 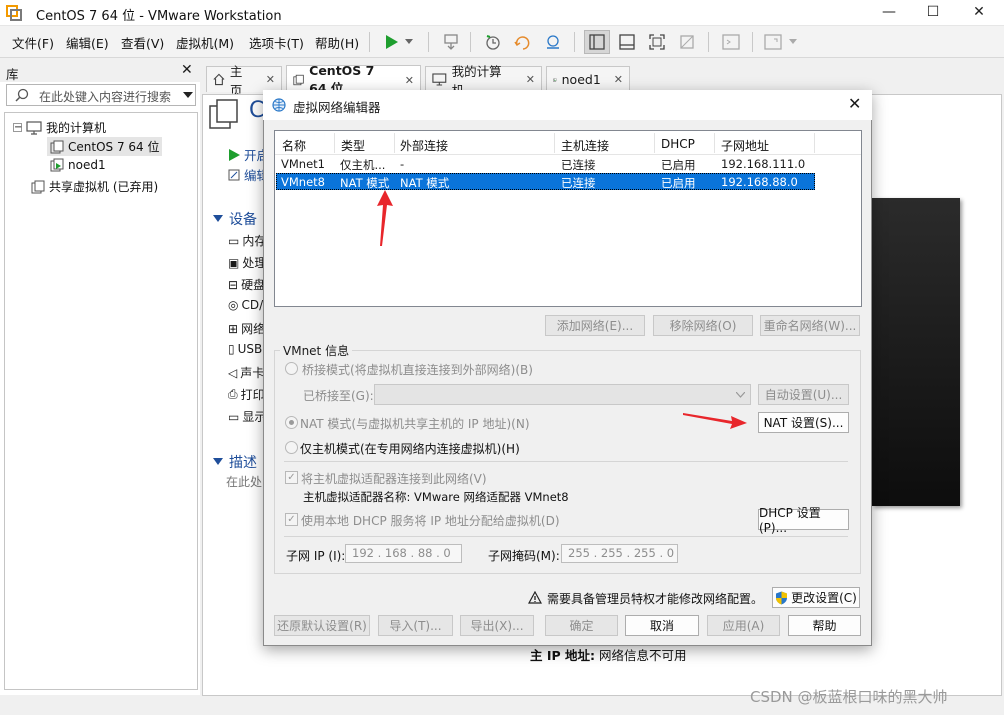 I want to click on subnet-mask-field: 255 . 255 . 255 . 0, so click(x=619, y=553).